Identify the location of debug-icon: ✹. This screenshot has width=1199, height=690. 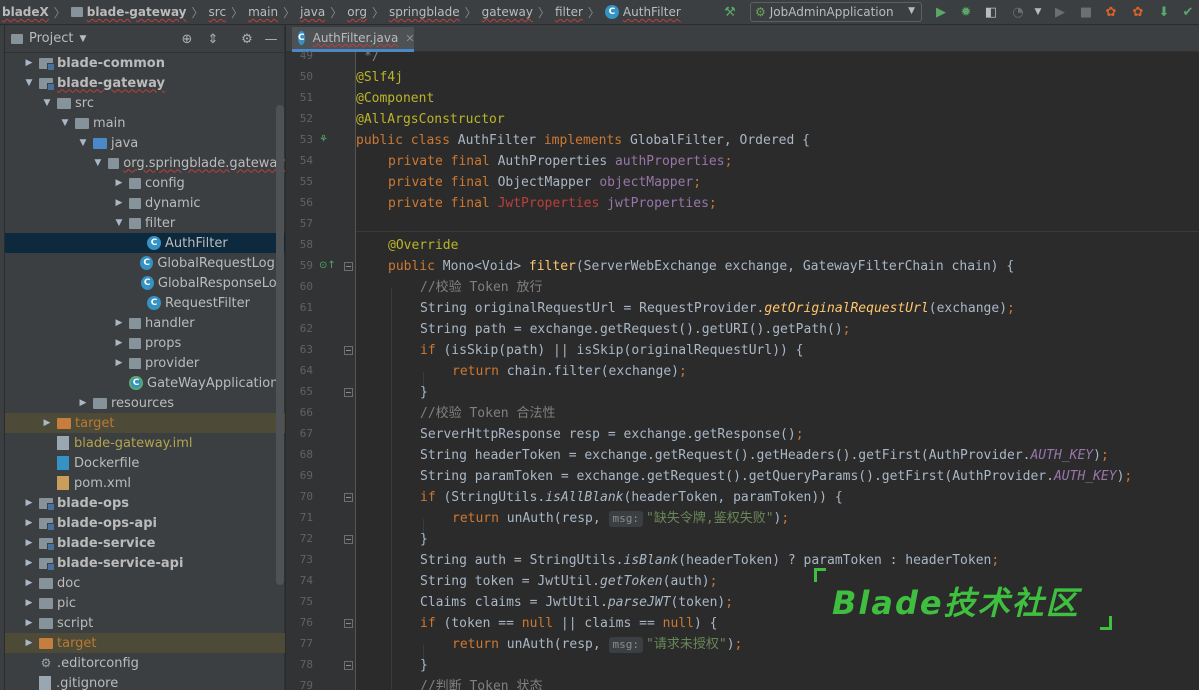
(966, 12).